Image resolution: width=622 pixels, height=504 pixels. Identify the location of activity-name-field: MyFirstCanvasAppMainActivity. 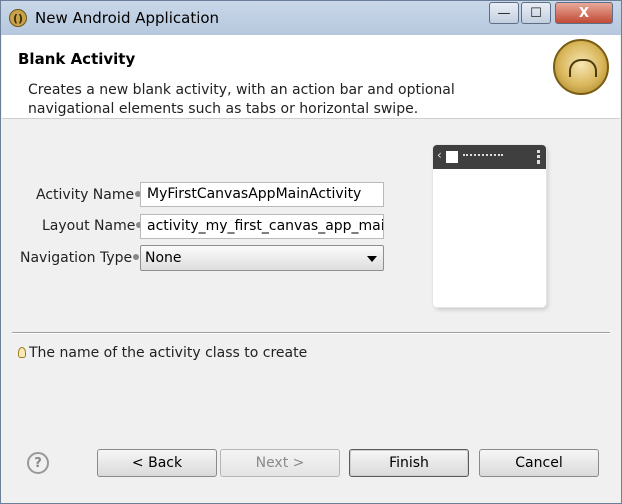
(262, 194).